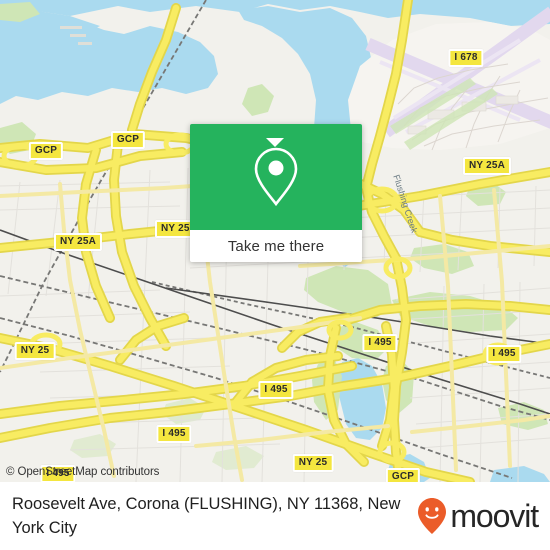 This screenshot has height=550, width=550. What do you see at coordinates (466, 58) in the screenshot?
I see `road-shield: I 678` at bounding box center [466, 58].